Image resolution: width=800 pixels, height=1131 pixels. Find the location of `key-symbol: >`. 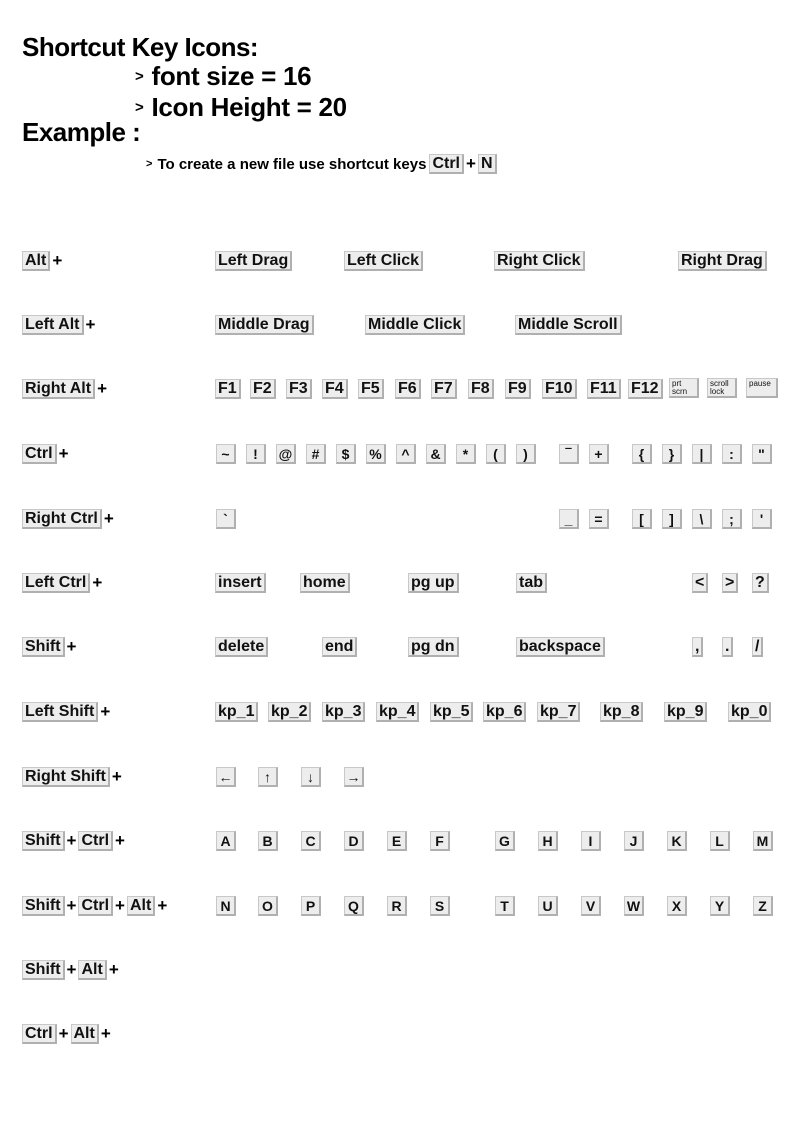

key-symbol: > is located at coordinates (730, 583).